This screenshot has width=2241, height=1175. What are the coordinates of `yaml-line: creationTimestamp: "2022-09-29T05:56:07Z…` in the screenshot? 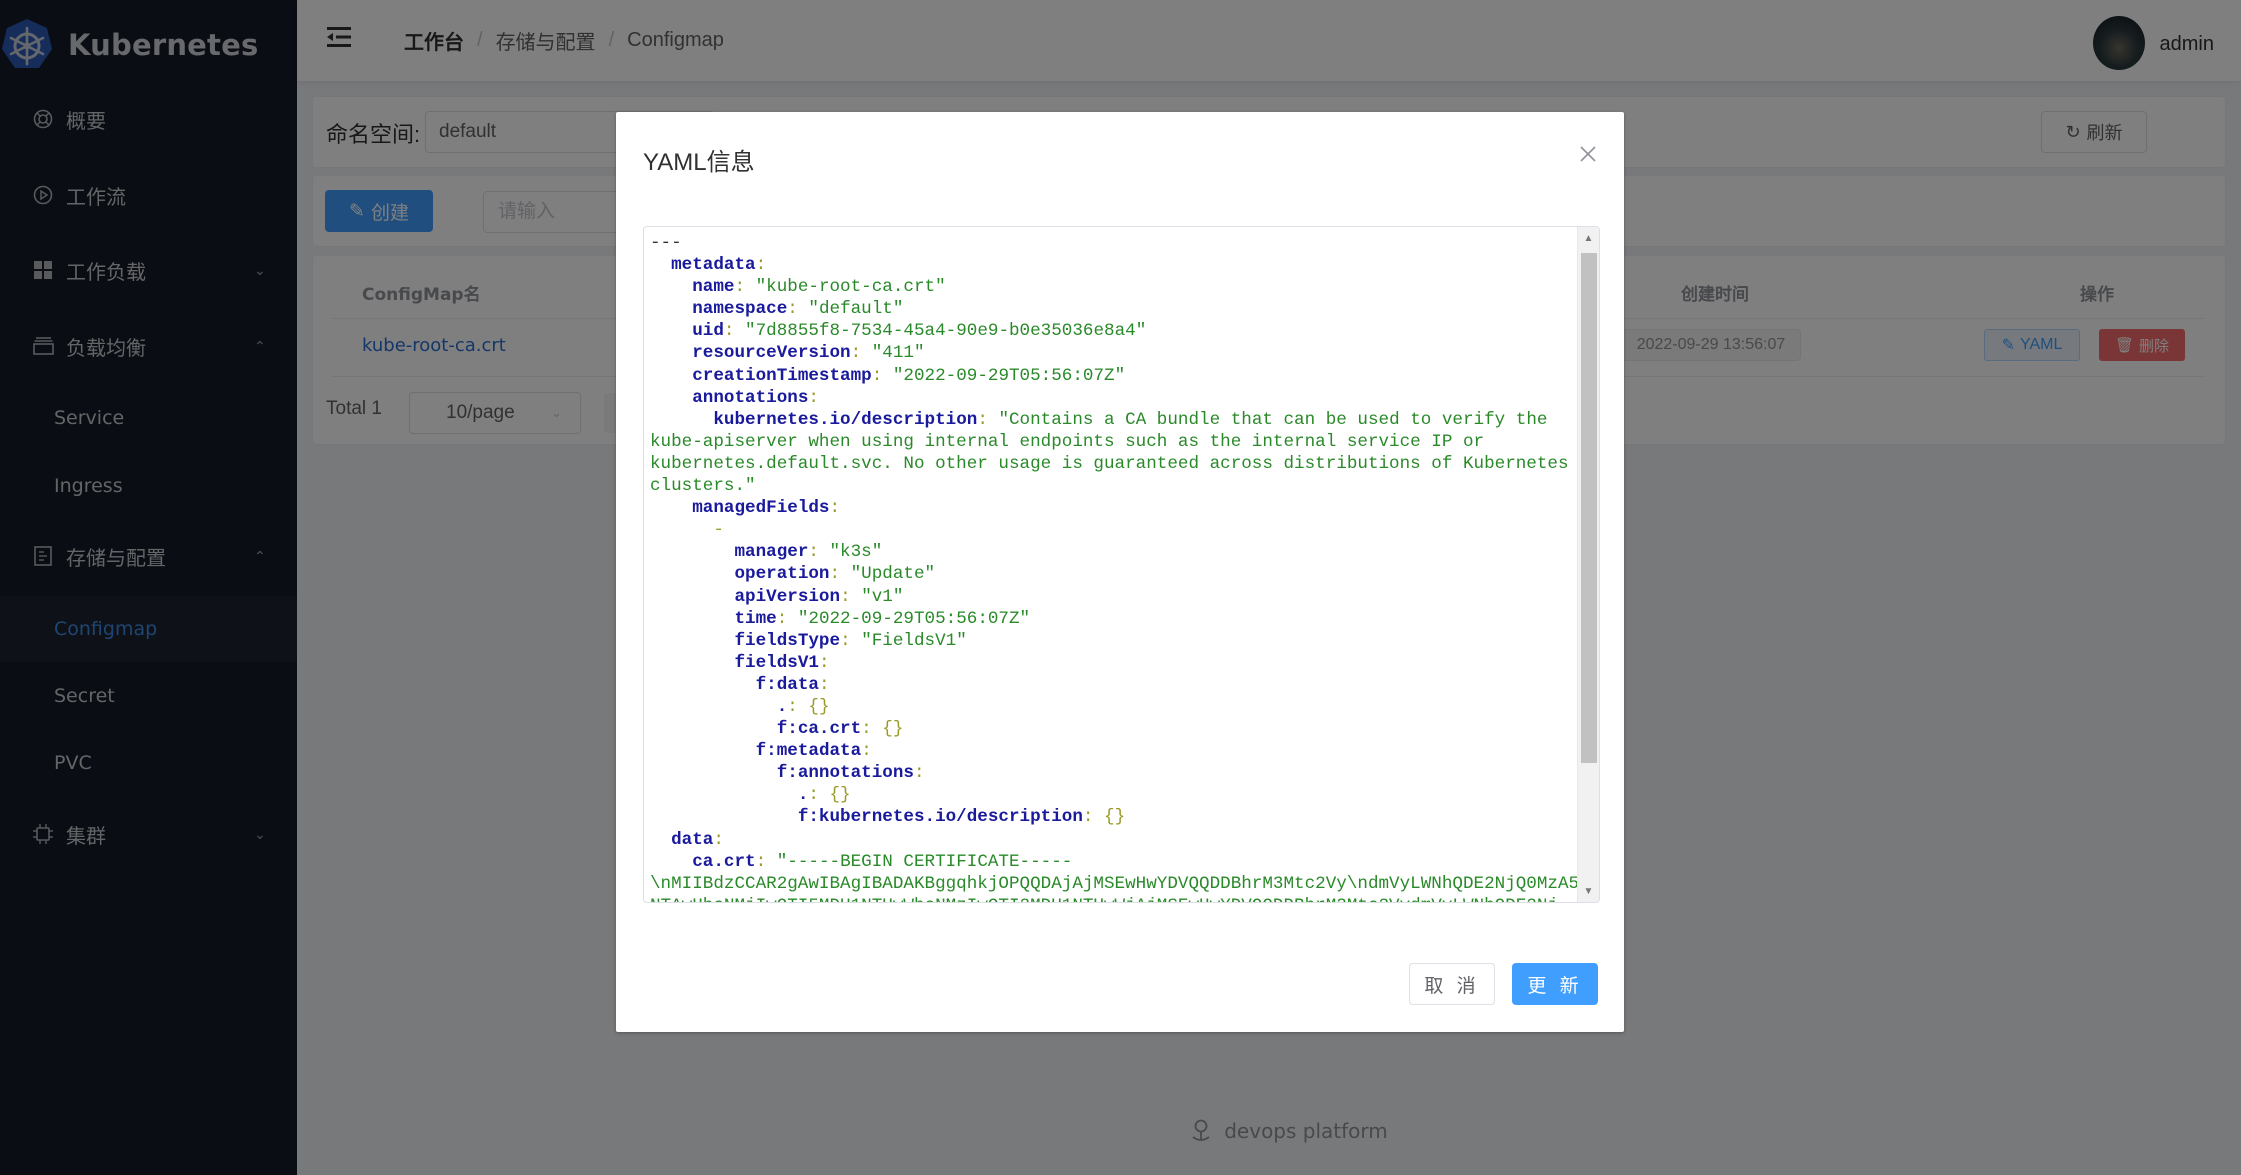 It's located at (909, 375).